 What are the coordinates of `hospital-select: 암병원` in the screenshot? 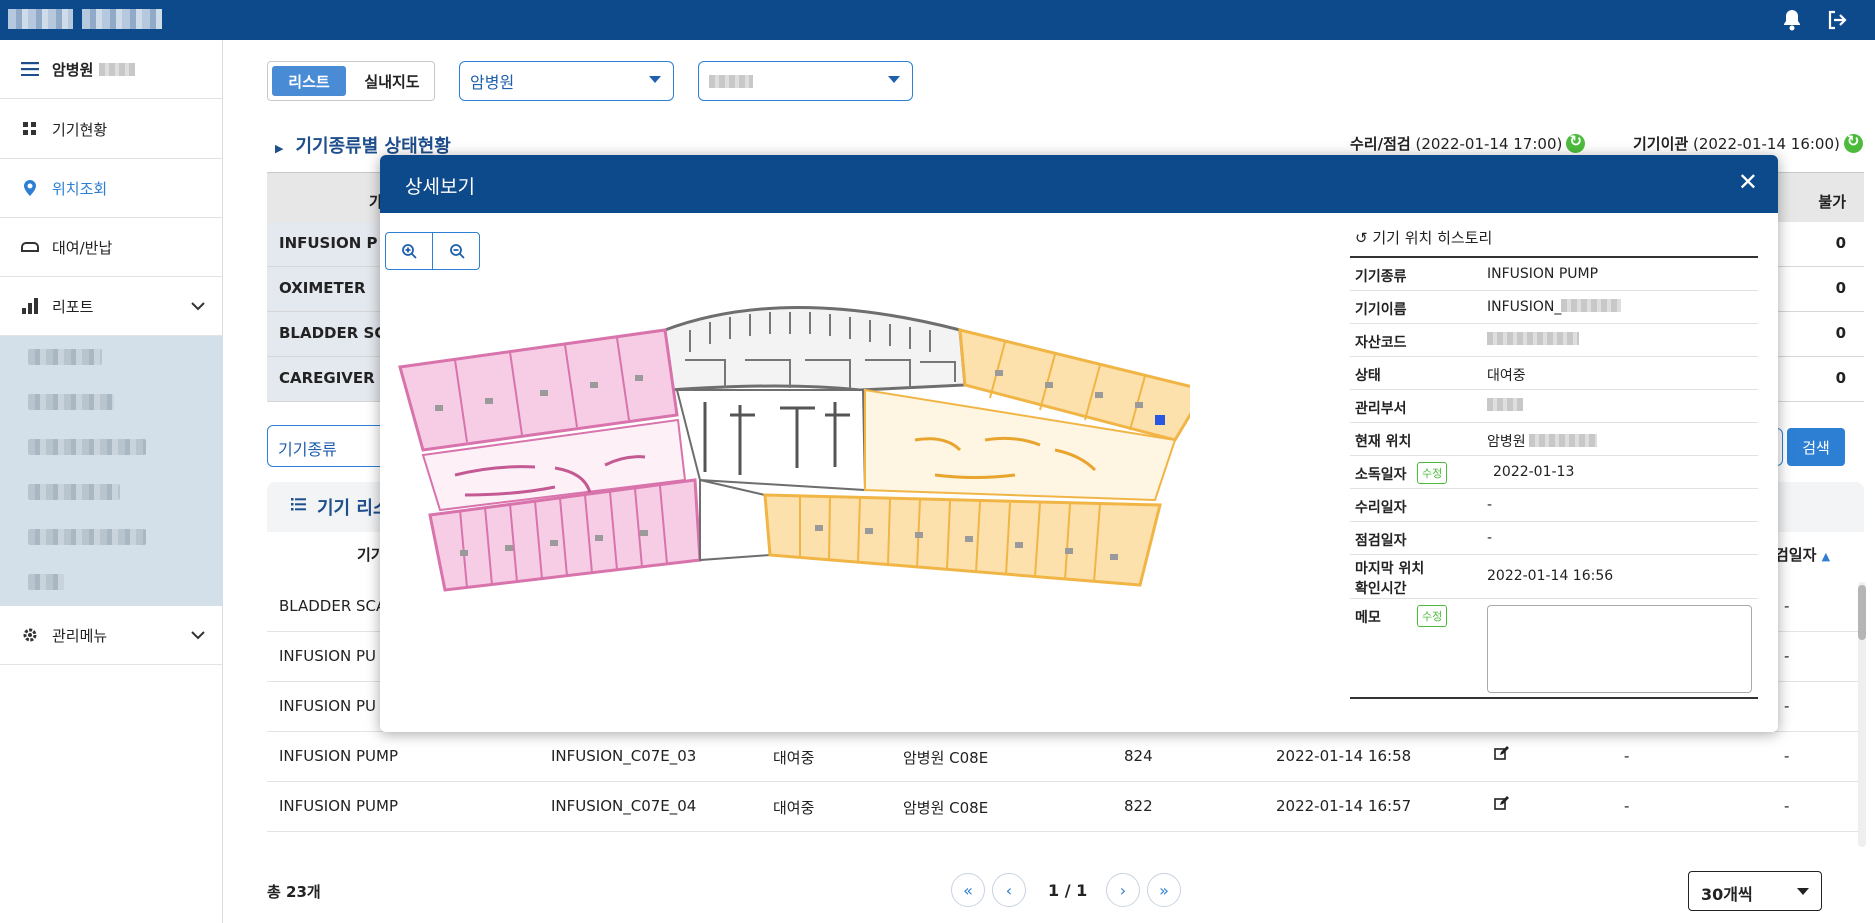 It's located at (566, 81).